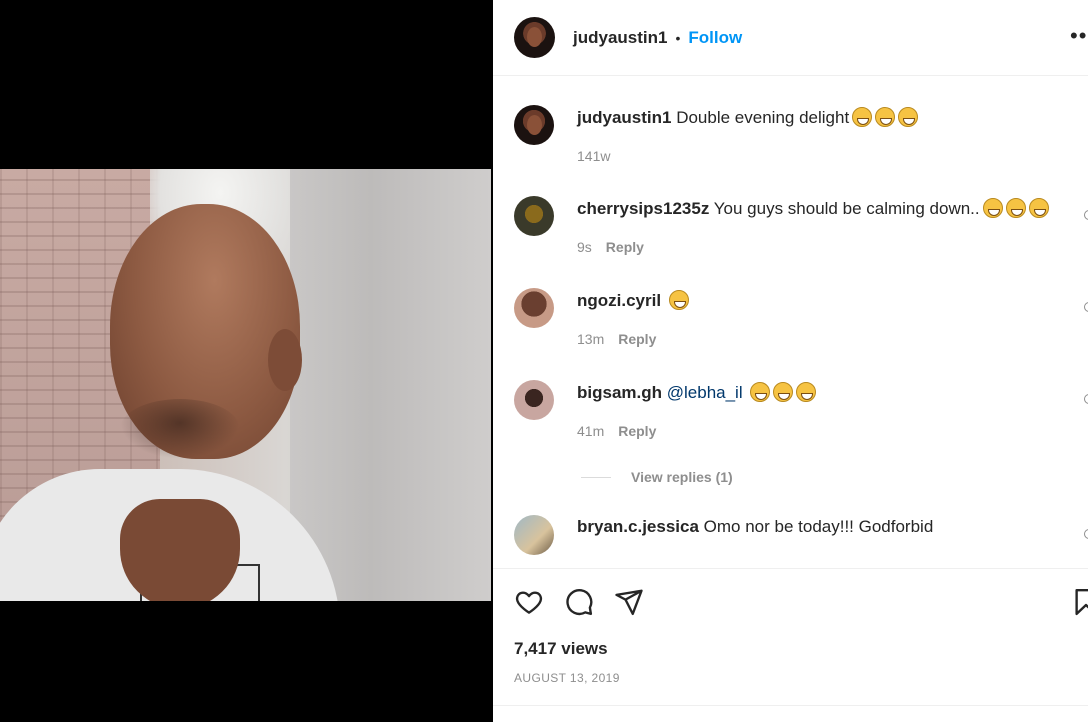  Describe the element at coordinates (643, 208) in the screenshot. I see `comment-username: cherrysips1235z` at that location.